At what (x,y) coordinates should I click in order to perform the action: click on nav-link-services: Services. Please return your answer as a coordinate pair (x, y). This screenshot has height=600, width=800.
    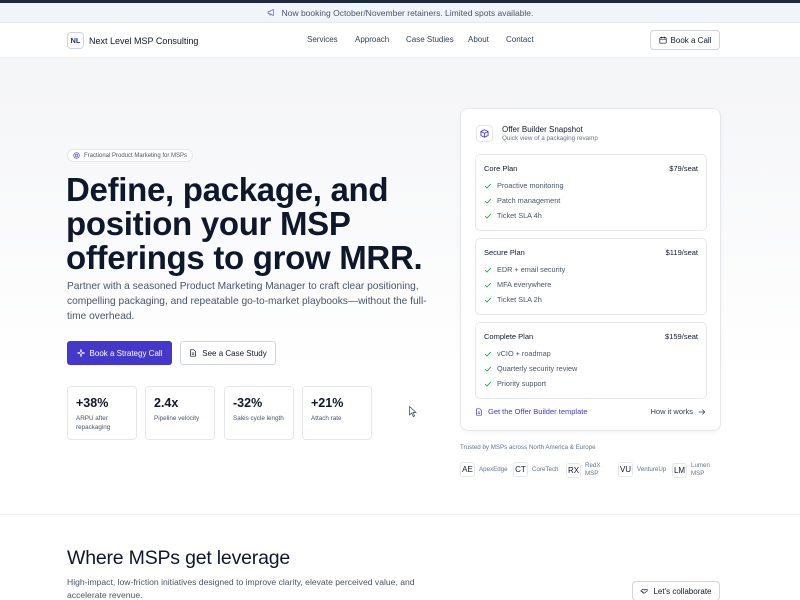
    Looking at the image, I should click on (331, 39).